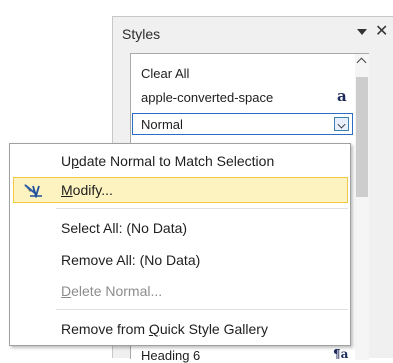 This screenshot has height=363, width=393. I want to click on pane-options-icon, so click(362, 32).